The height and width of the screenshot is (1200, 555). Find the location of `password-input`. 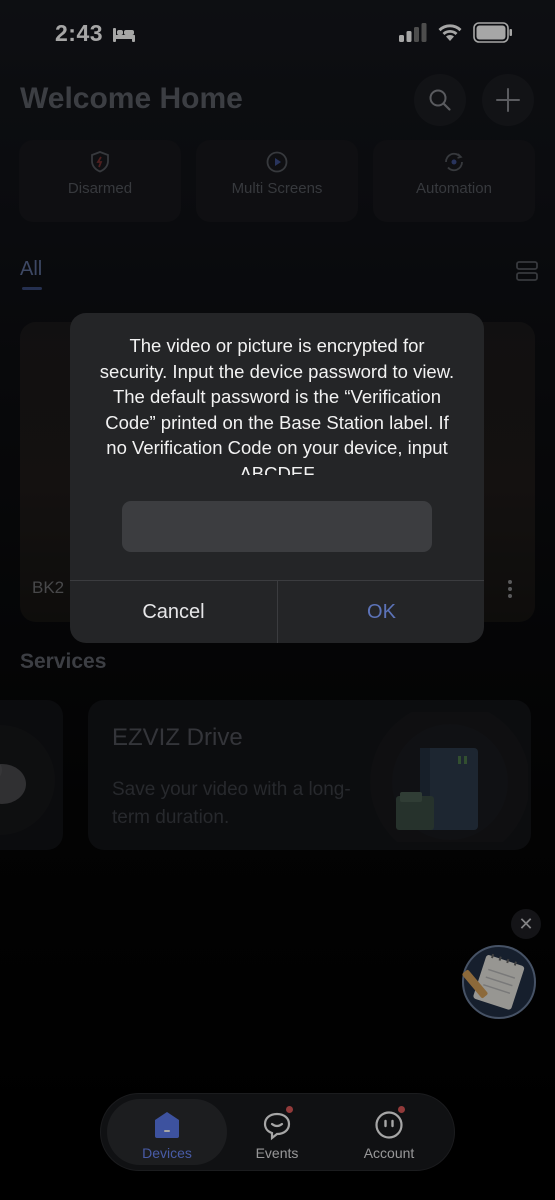

password-input is located at coordinates (277, 526).